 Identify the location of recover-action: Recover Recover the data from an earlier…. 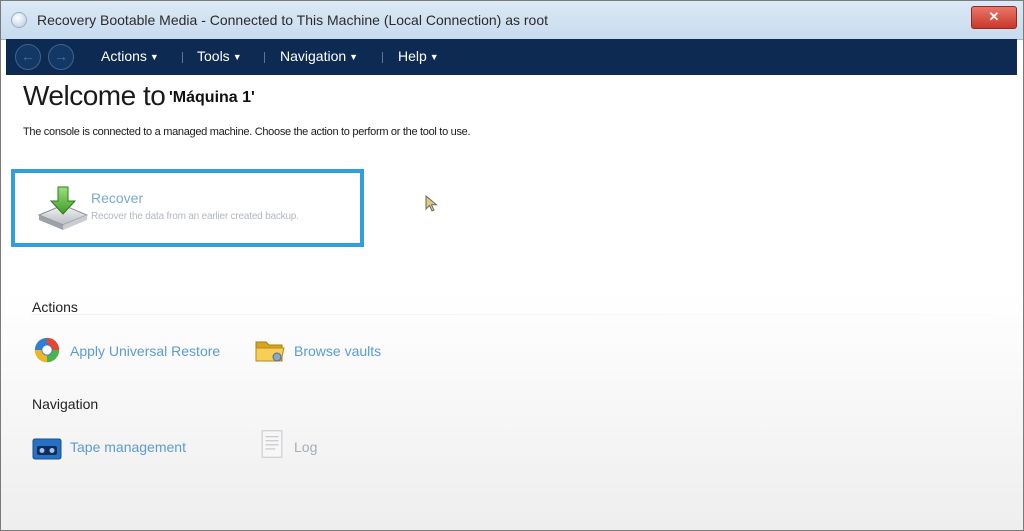
(187, 208).